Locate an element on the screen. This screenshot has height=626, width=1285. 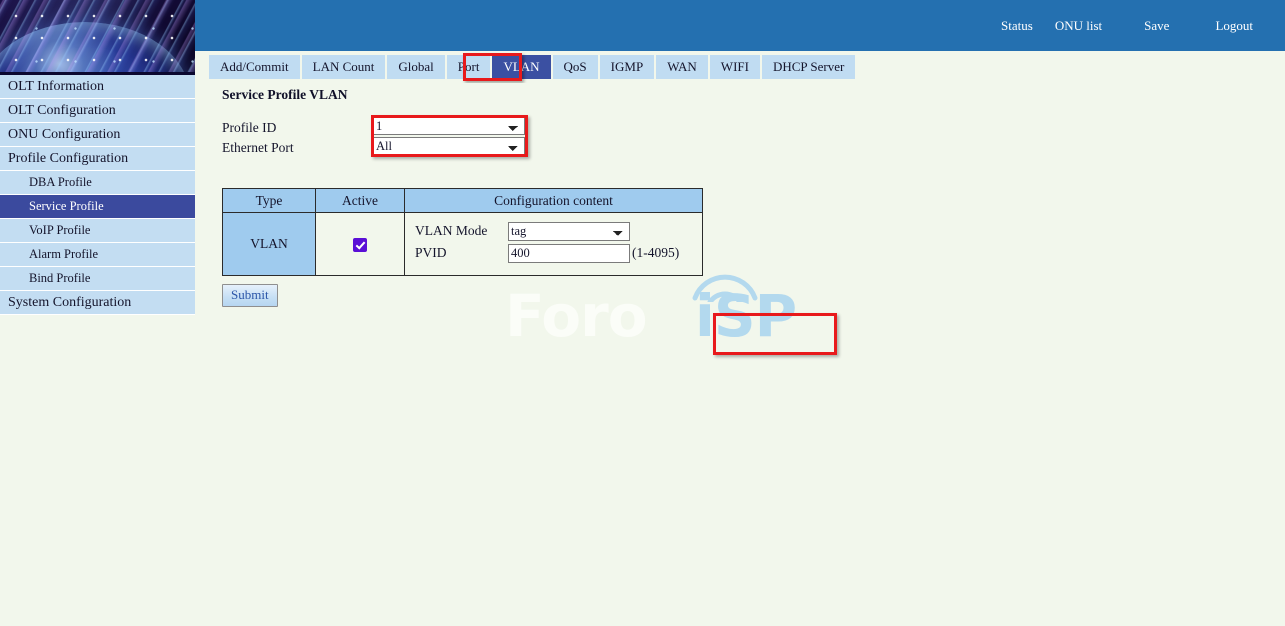
config-row-vlan-mode: VLAN Mode tag is located at coordinates (522, 231).